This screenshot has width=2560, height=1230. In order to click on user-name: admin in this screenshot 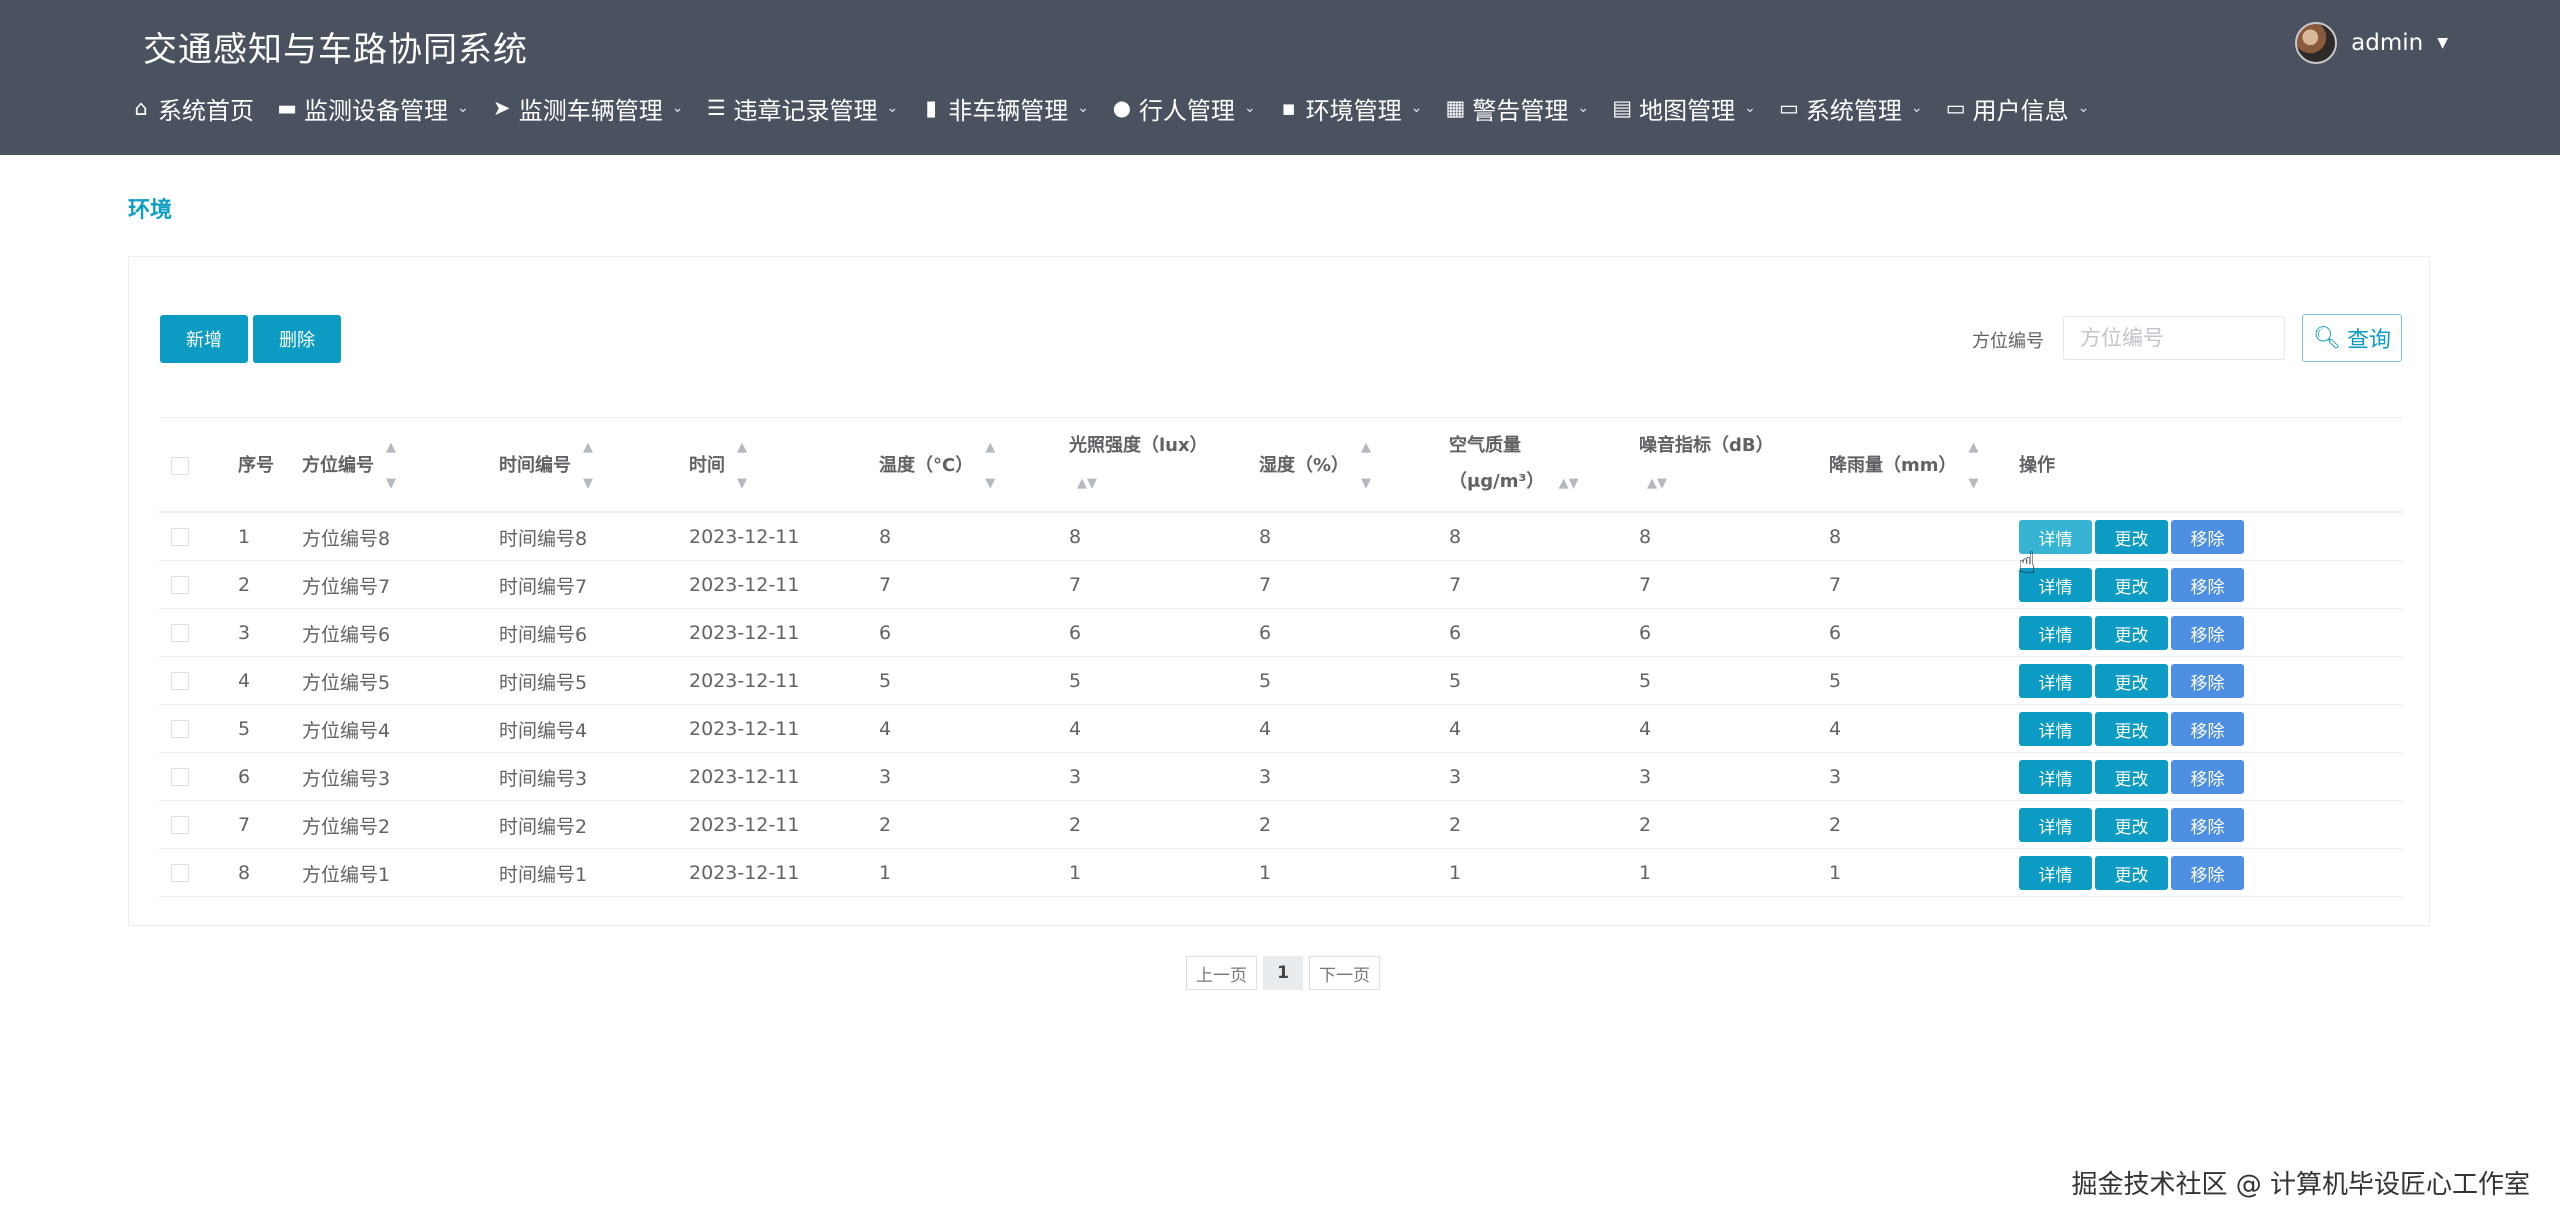, I will do `click(2387, 43)`.